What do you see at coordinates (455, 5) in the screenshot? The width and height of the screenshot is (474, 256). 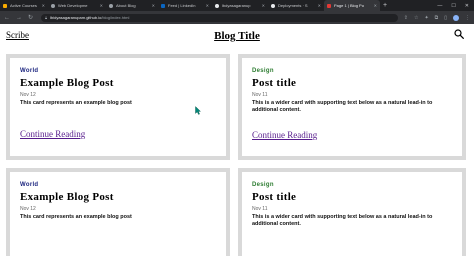 I see `window-controls: — ☐ ✕` at bounding box center [455, 5].